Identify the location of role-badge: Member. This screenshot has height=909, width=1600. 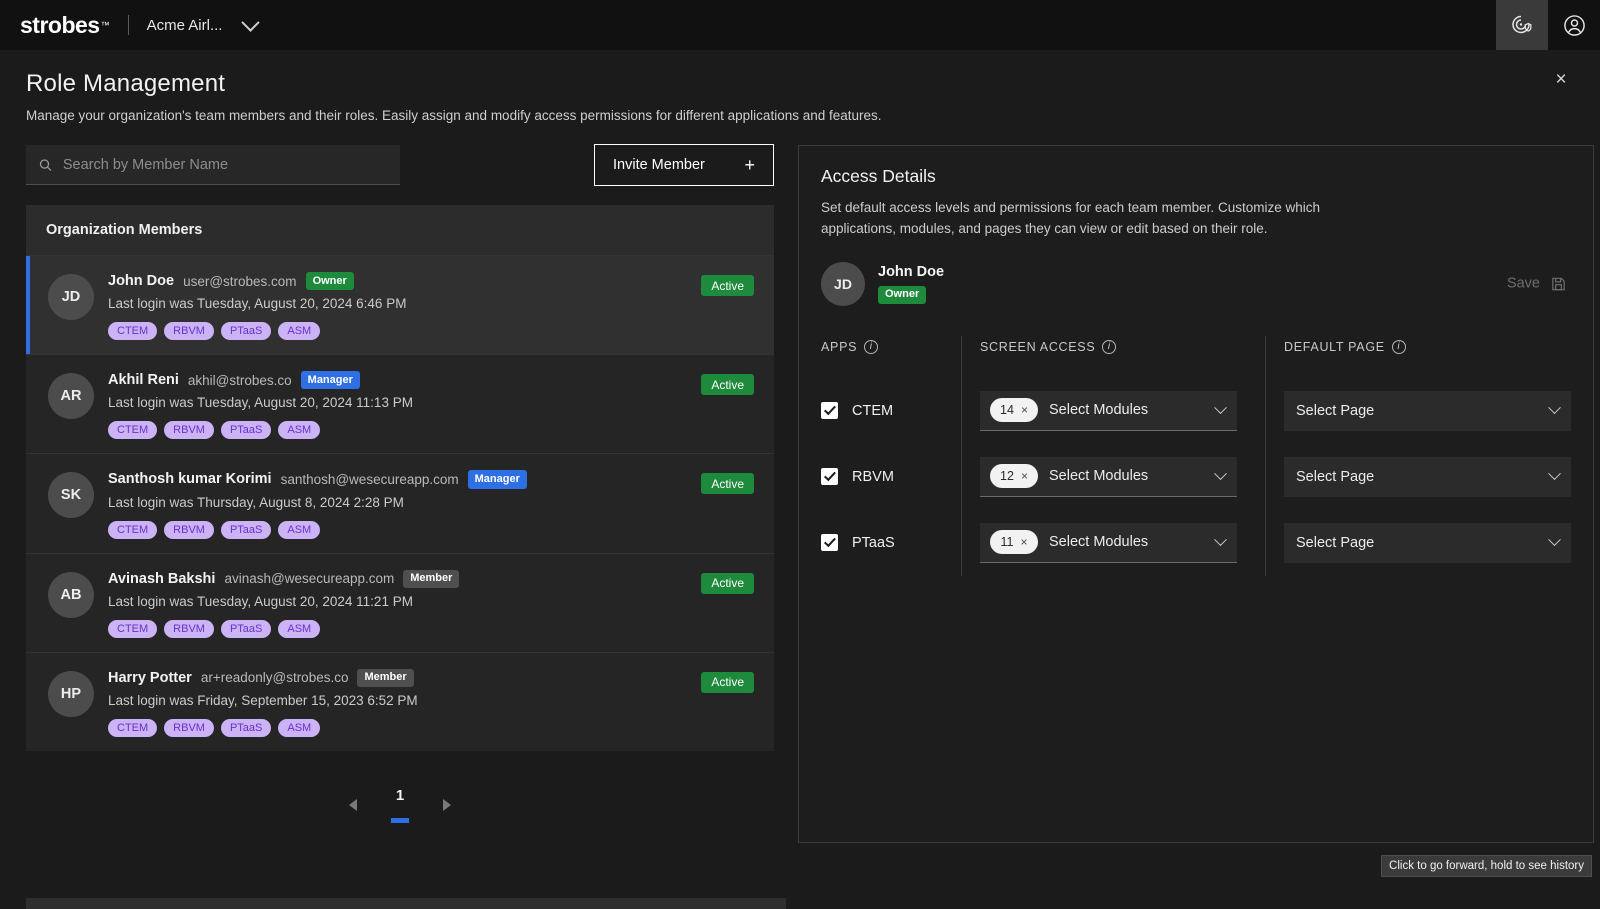
(385, 677).